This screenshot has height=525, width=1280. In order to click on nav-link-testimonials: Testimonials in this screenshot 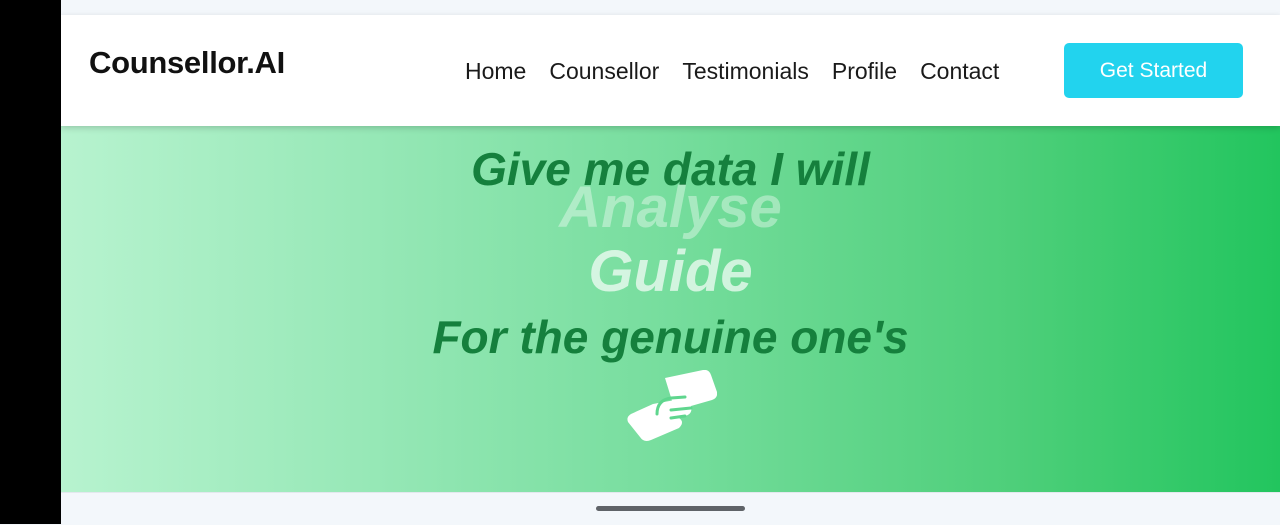, I will do `click(745, 71)`.